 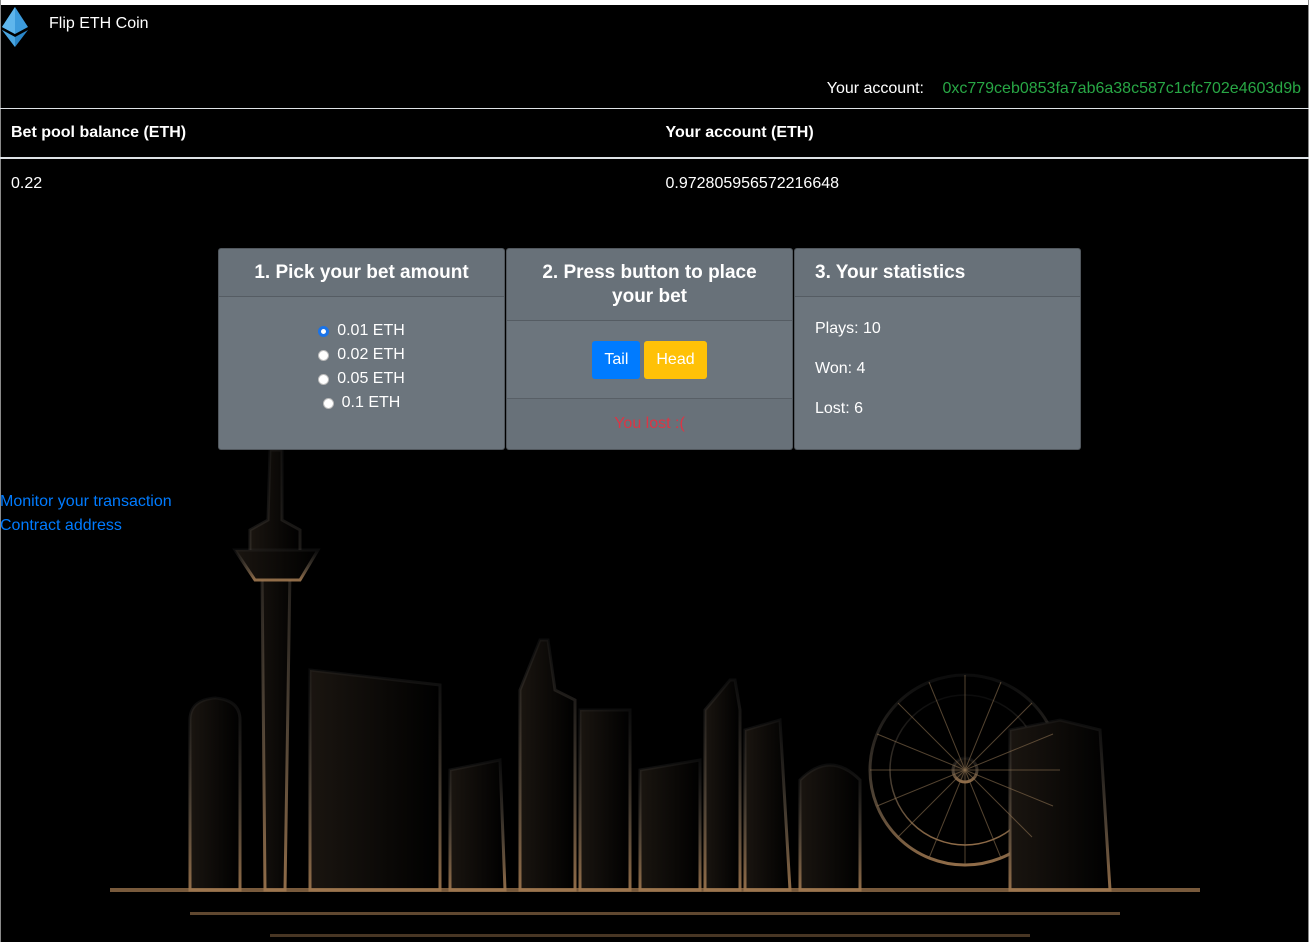 What do you see at coordinates (86, 502) in the screenshot?
I see `monitor-transaction-link: Monitor your transaction` at bounding box center [86, 502].